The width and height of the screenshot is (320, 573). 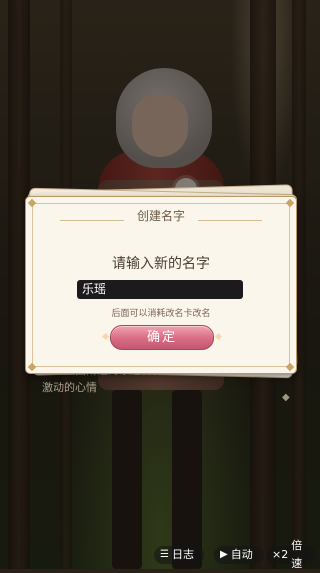 What do you see at coordinates (160, 216) in the screenshot?
I see `dialog-title: 创建名字` at bounding box center [160, 216].